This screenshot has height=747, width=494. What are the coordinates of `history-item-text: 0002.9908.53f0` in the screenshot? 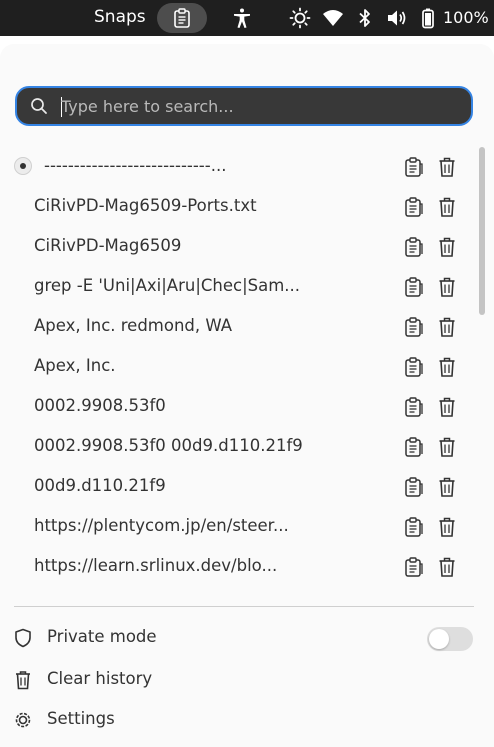 It's located at (100, 405).